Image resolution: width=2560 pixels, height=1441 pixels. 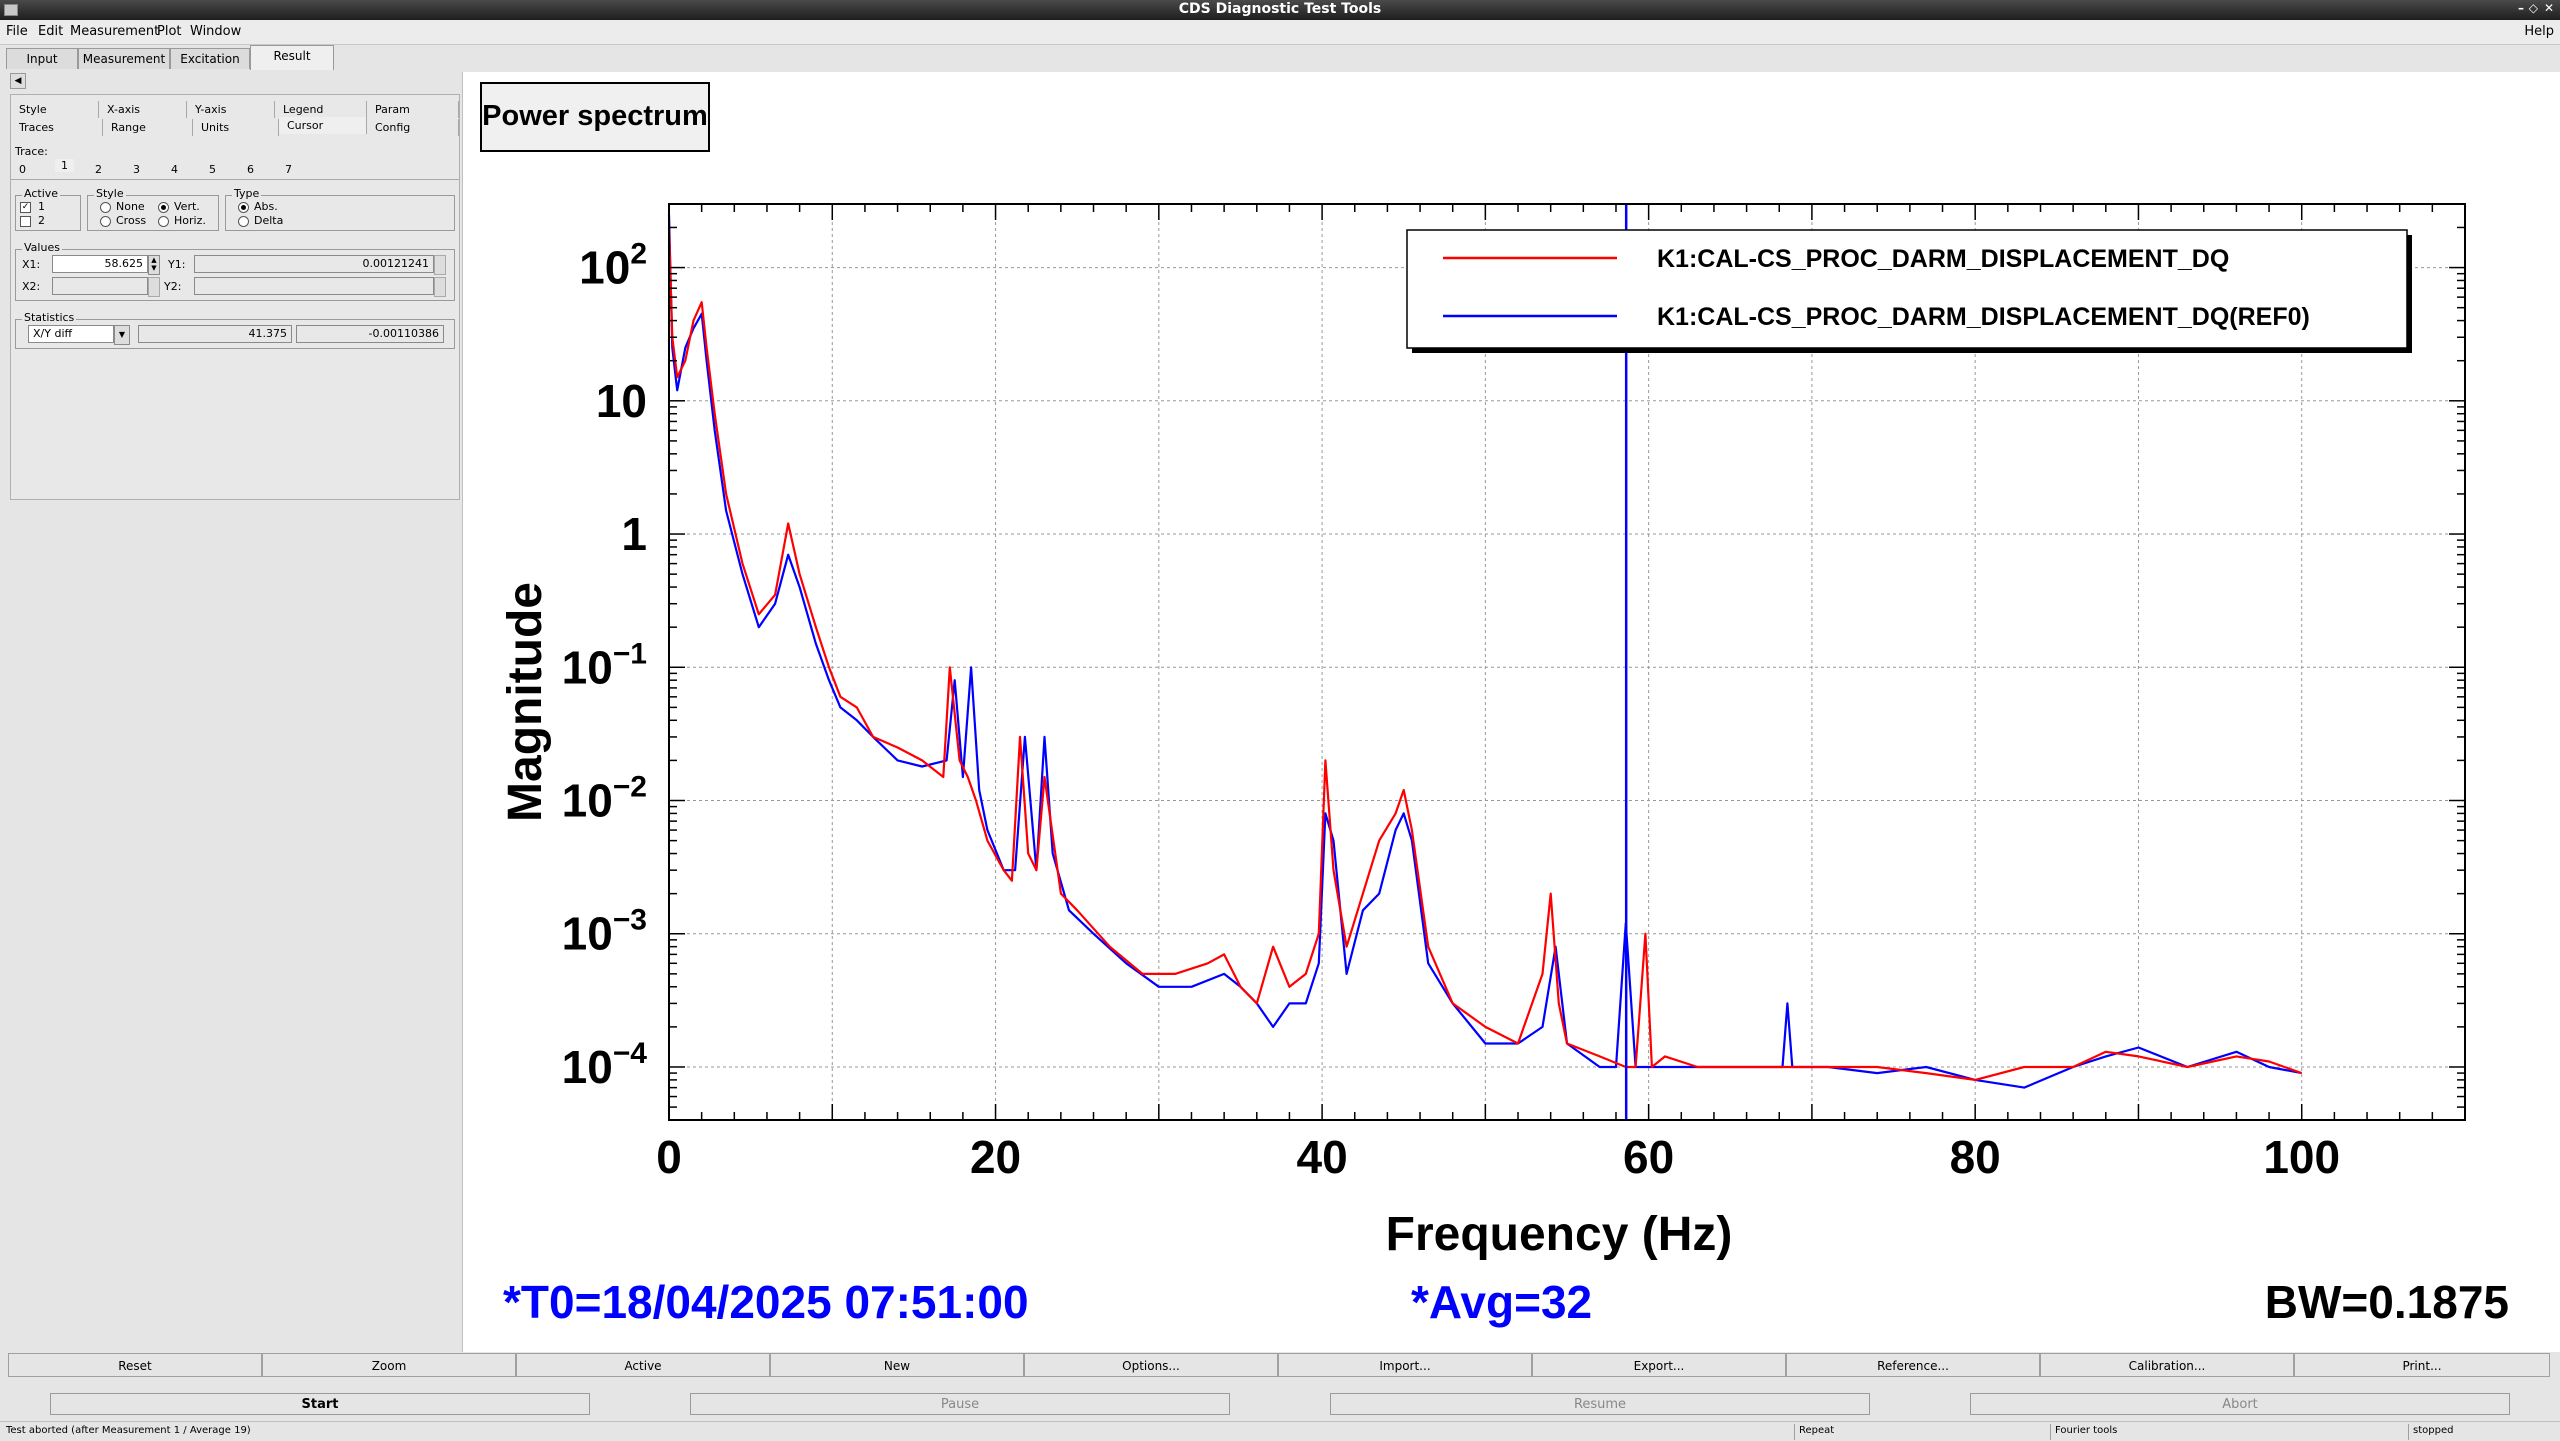 What do you see at coordinates (163, 207) in the screenshot?
I see `style-vert-radio` at bounding box center [163, 207].